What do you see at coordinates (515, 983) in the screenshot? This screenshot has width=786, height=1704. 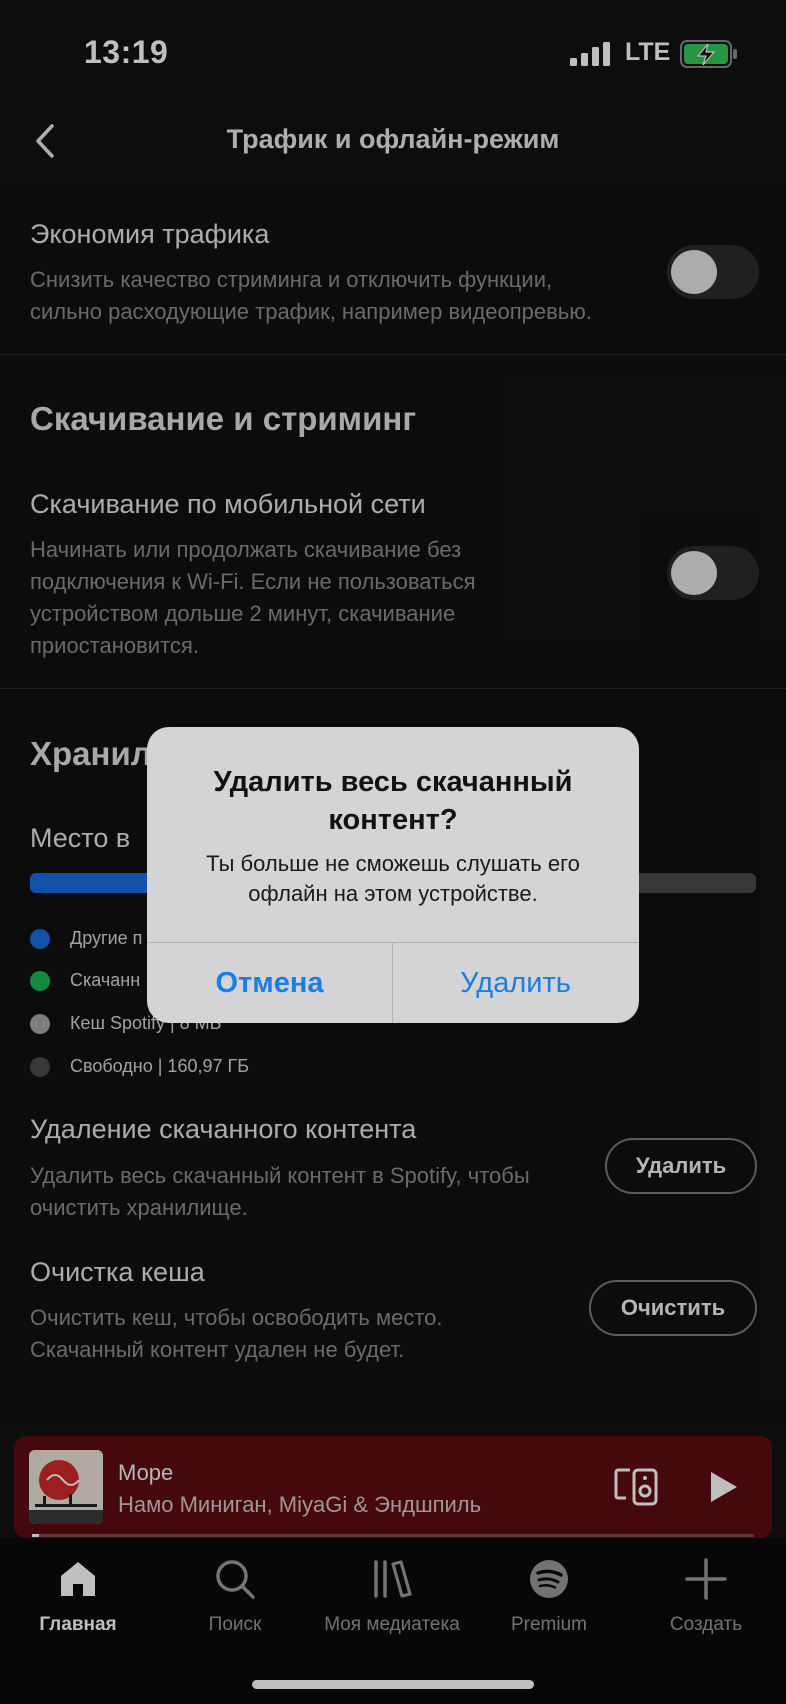 I see `dialog-delete-button: Удалить` at bounding box center [515, 983].